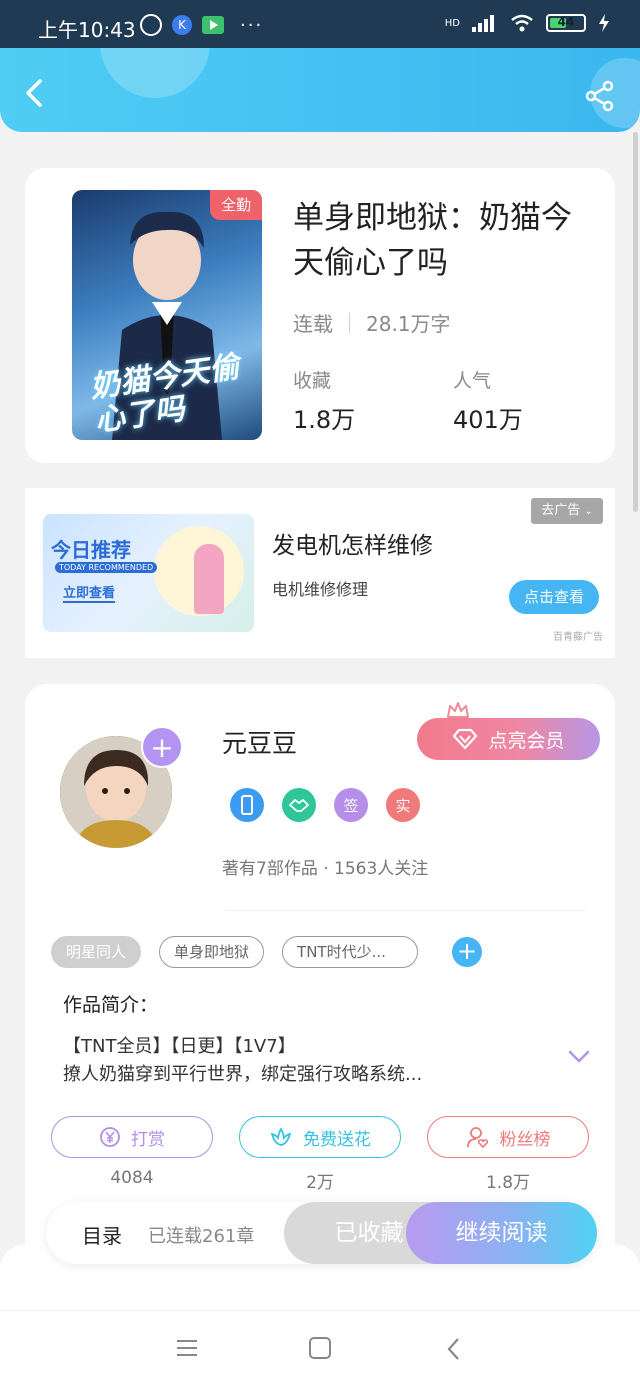  I want to click on ad-banner-image: 今日推荐 TODAY RECOMMENDED 立即查看, so click(148, 573).